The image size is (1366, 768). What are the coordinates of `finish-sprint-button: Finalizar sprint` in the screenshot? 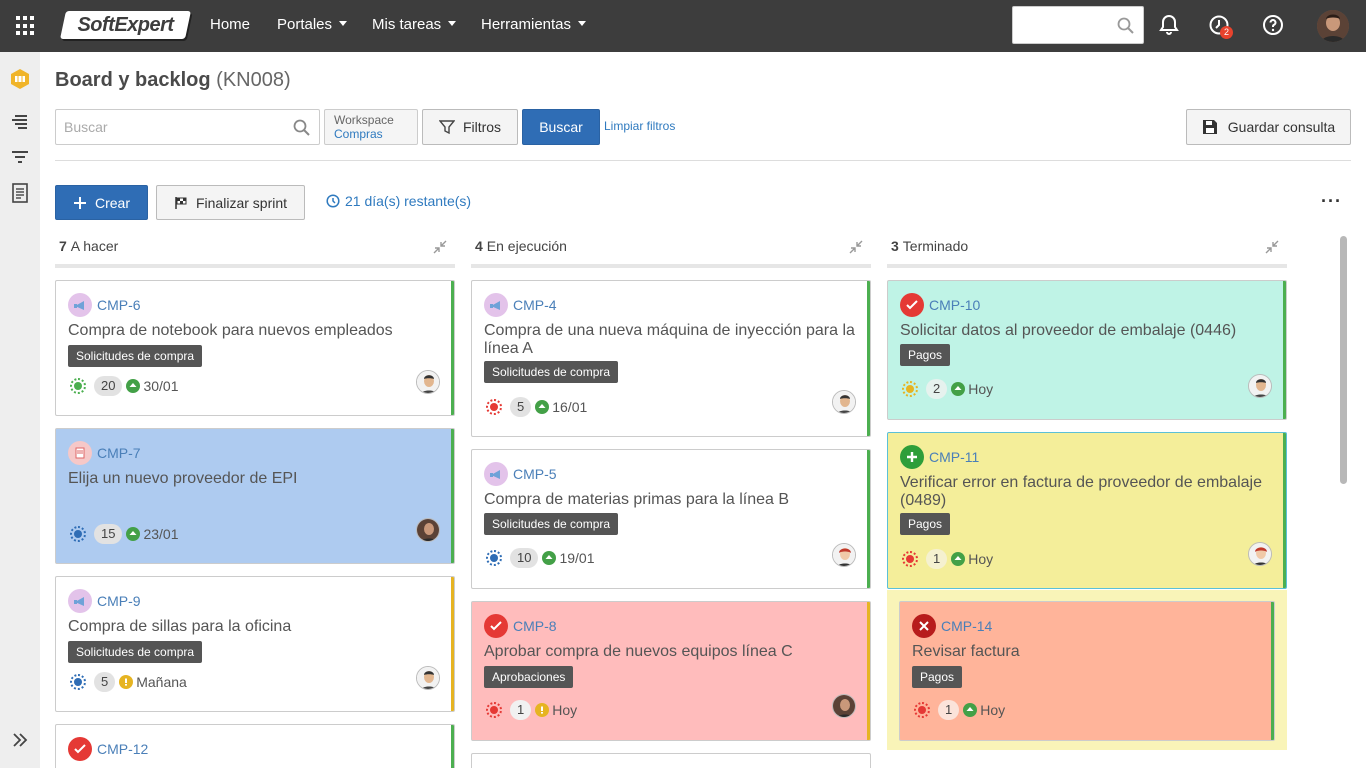 It's located at (230, 202).